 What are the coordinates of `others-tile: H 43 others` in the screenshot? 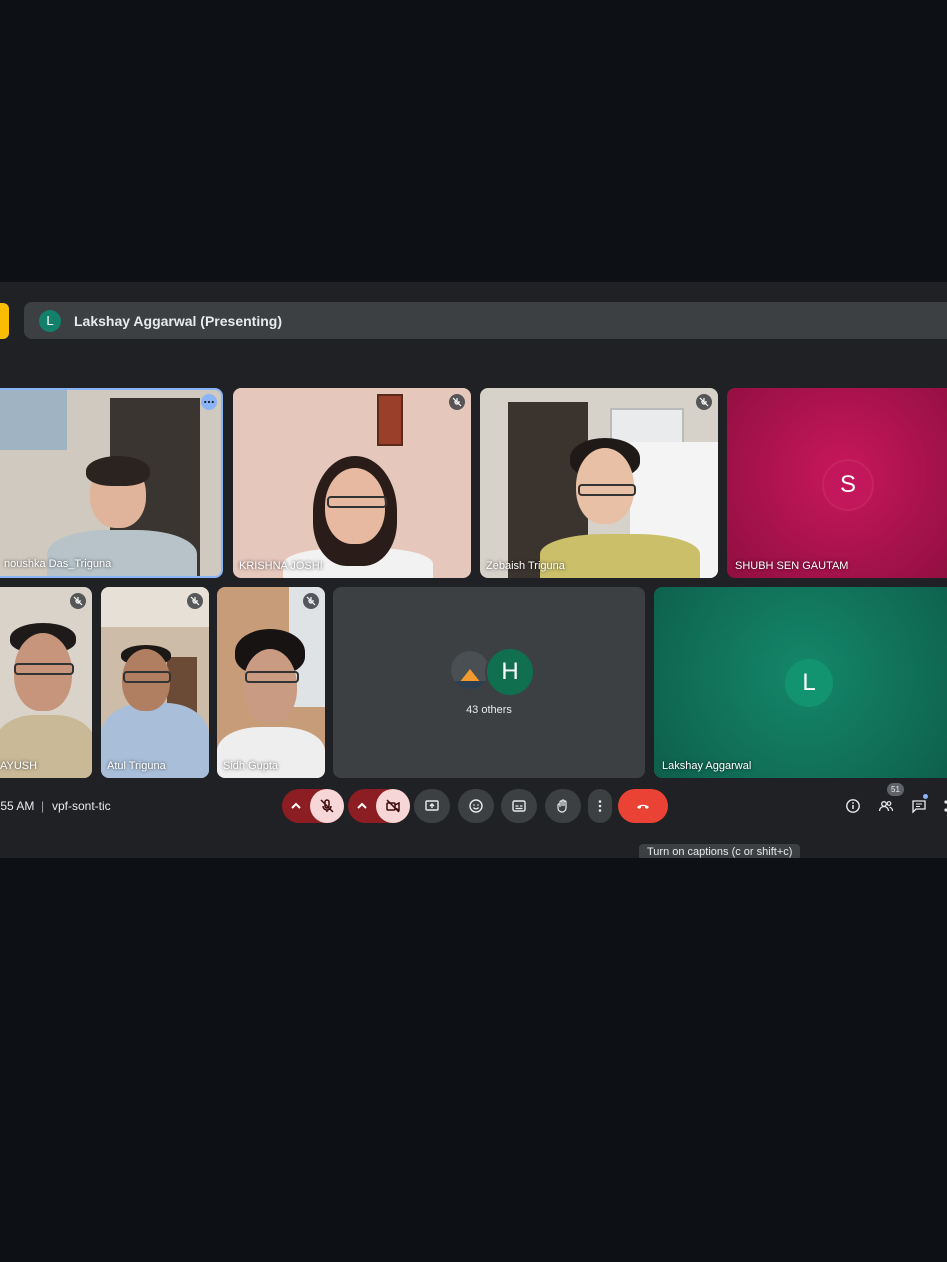 It's located at (489, 682).